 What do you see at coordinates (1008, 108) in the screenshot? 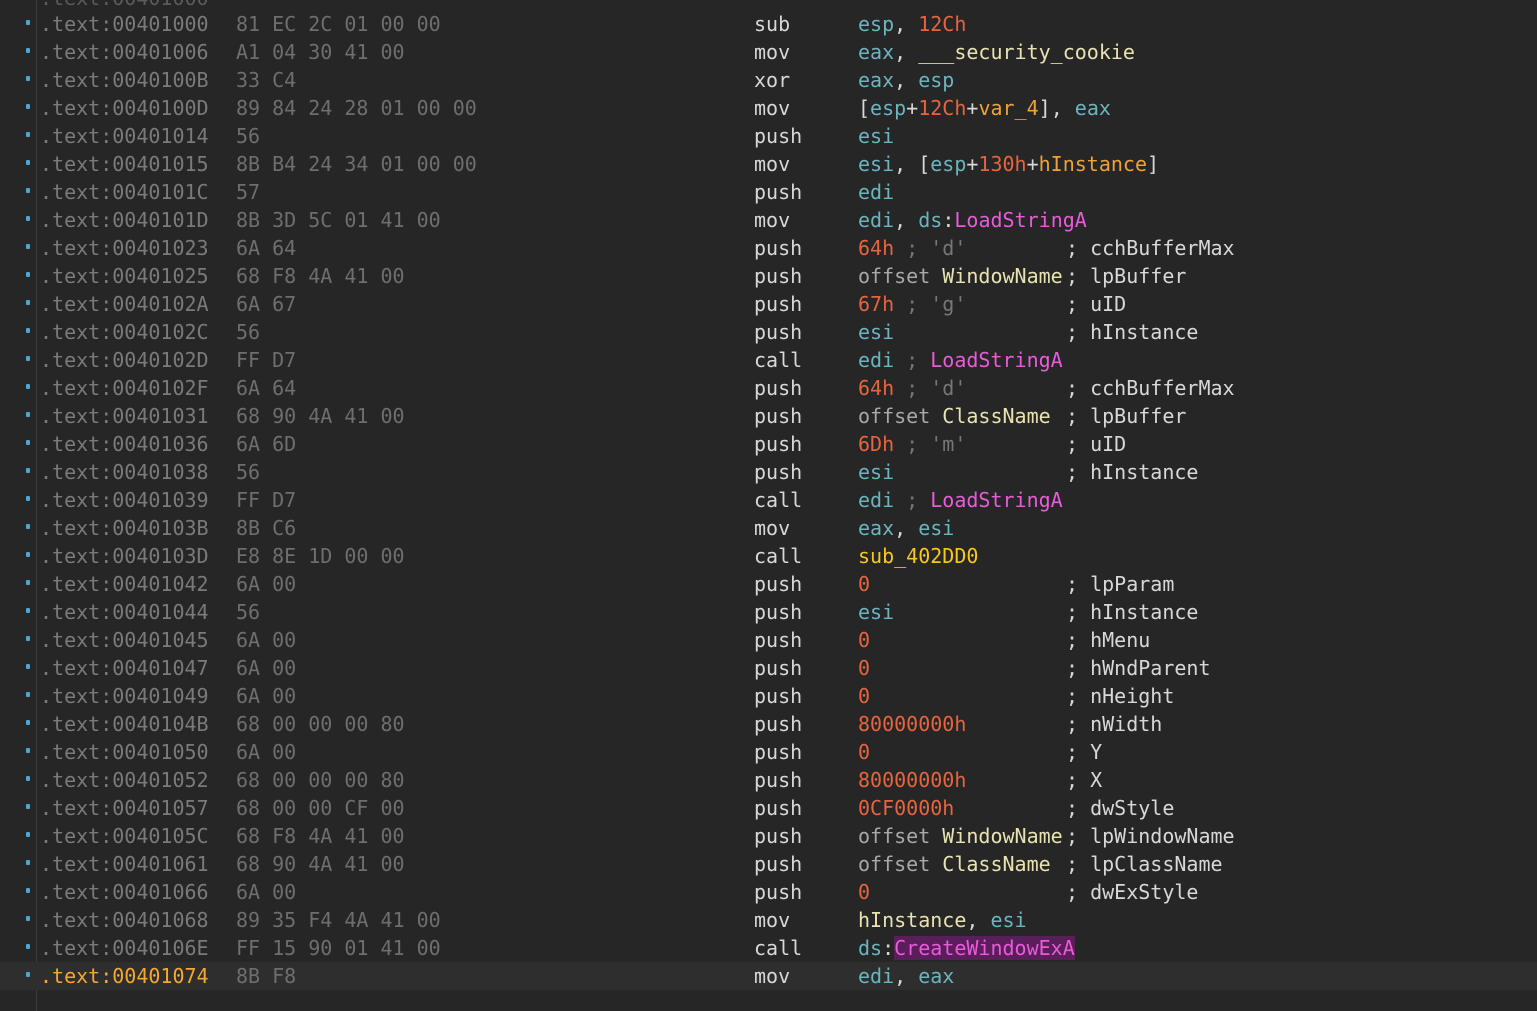
I see `variable-operand: var_4` at bounding box center [1008, 108].